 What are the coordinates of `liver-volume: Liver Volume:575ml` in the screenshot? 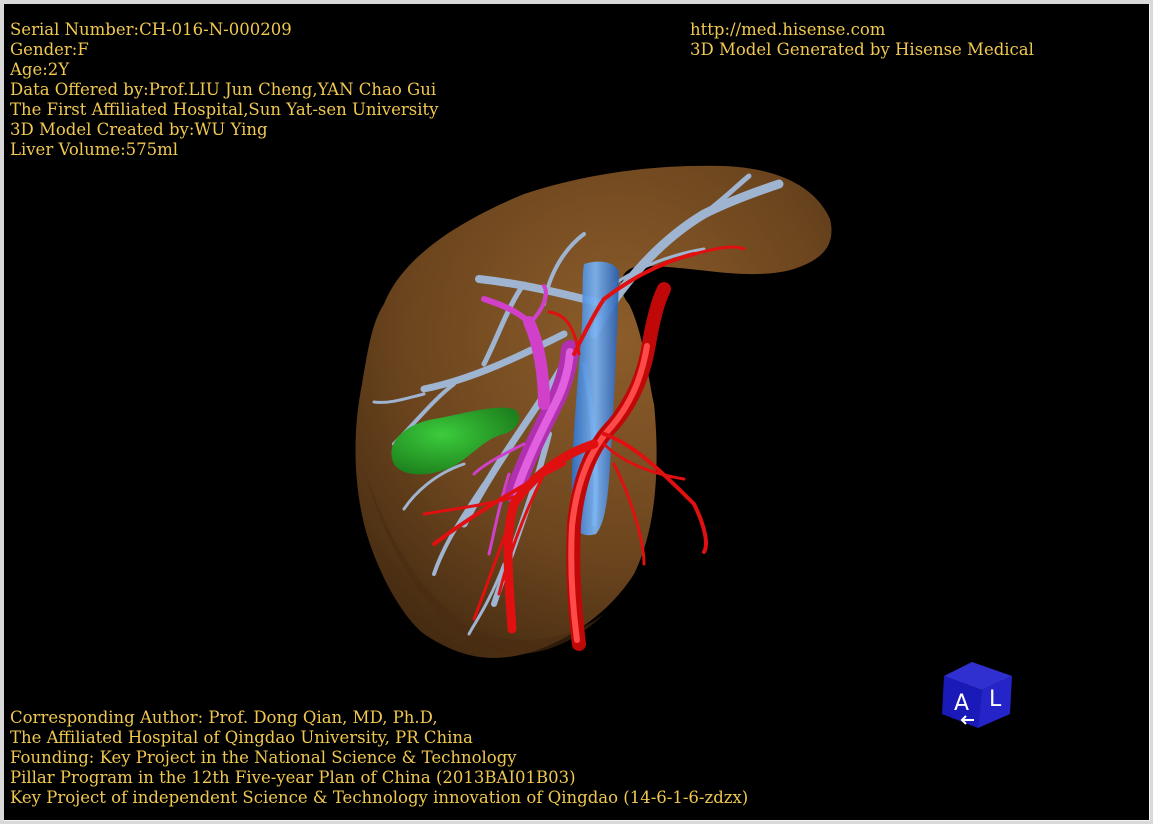 It's located at (94, 149).